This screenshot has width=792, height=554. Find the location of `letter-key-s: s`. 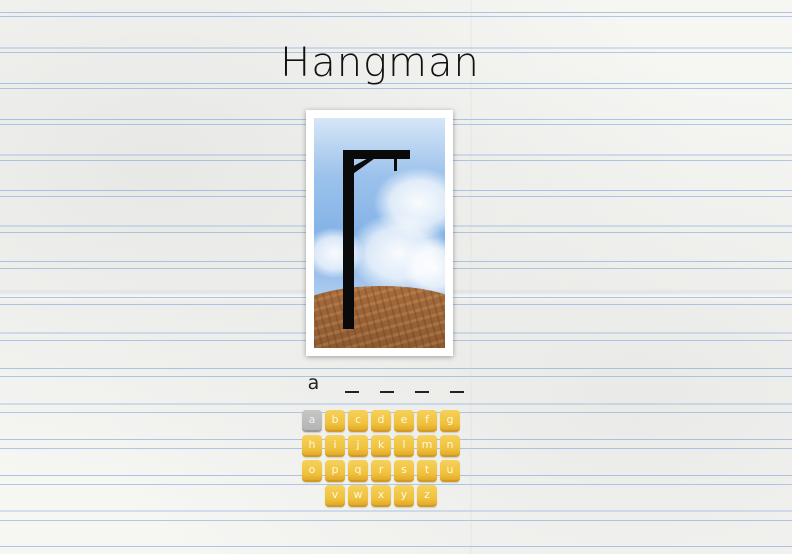

letter-key-s: s is located at coordinates (404, 471).